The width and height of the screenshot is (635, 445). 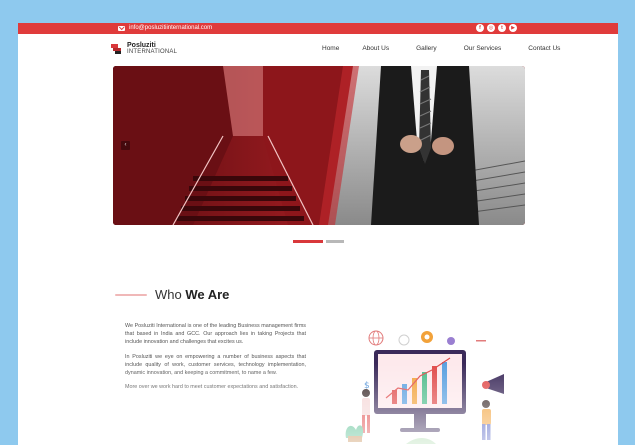 I want to click on slider-indicators, so click(x=318, y=241).